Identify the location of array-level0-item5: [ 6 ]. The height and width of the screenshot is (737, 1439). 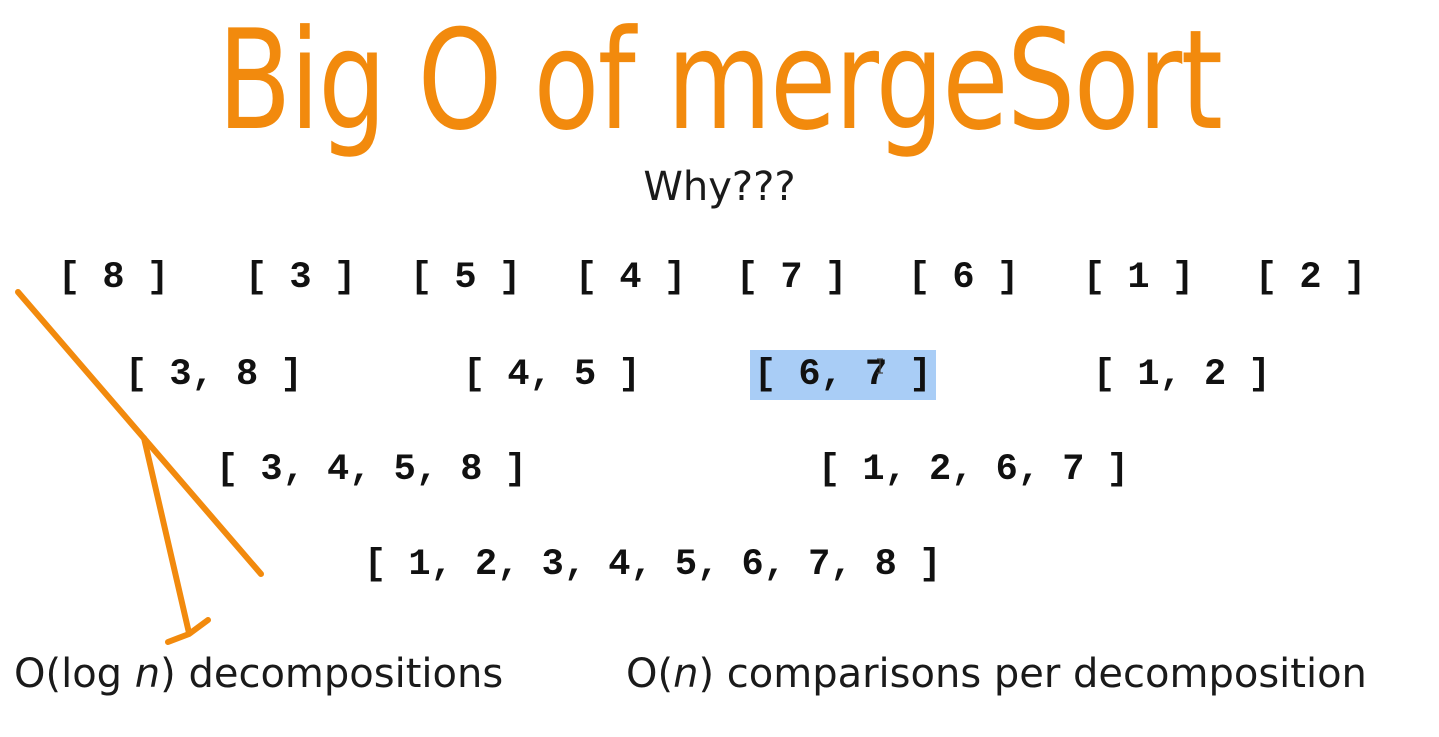
(964, 278).